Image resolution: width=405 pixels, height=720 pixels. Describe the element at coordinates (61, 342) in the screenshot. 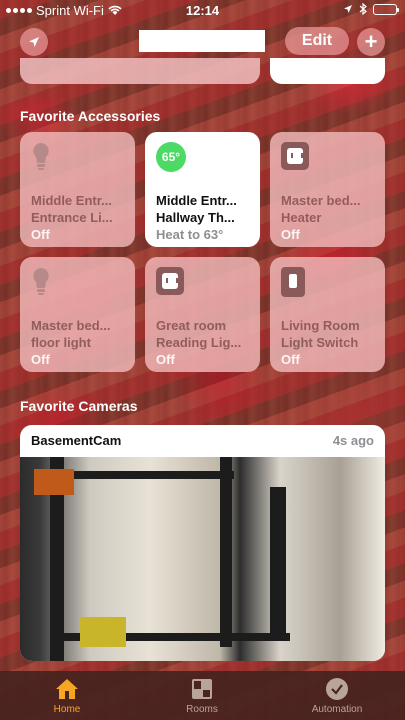

I see `accessory-name: floor light` at that location.